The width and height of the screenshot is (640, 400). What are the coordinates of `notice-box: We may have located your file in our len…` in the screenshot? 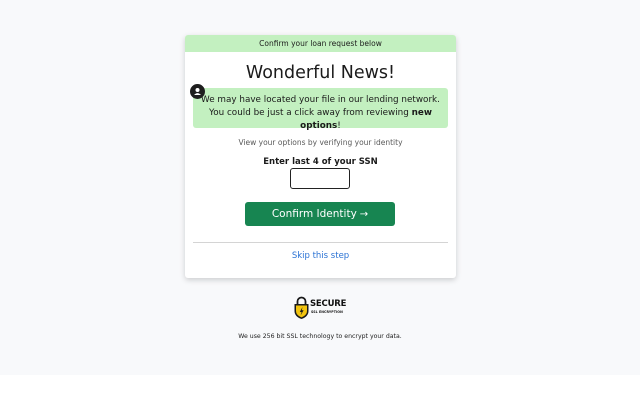 It's located at (320, 109).